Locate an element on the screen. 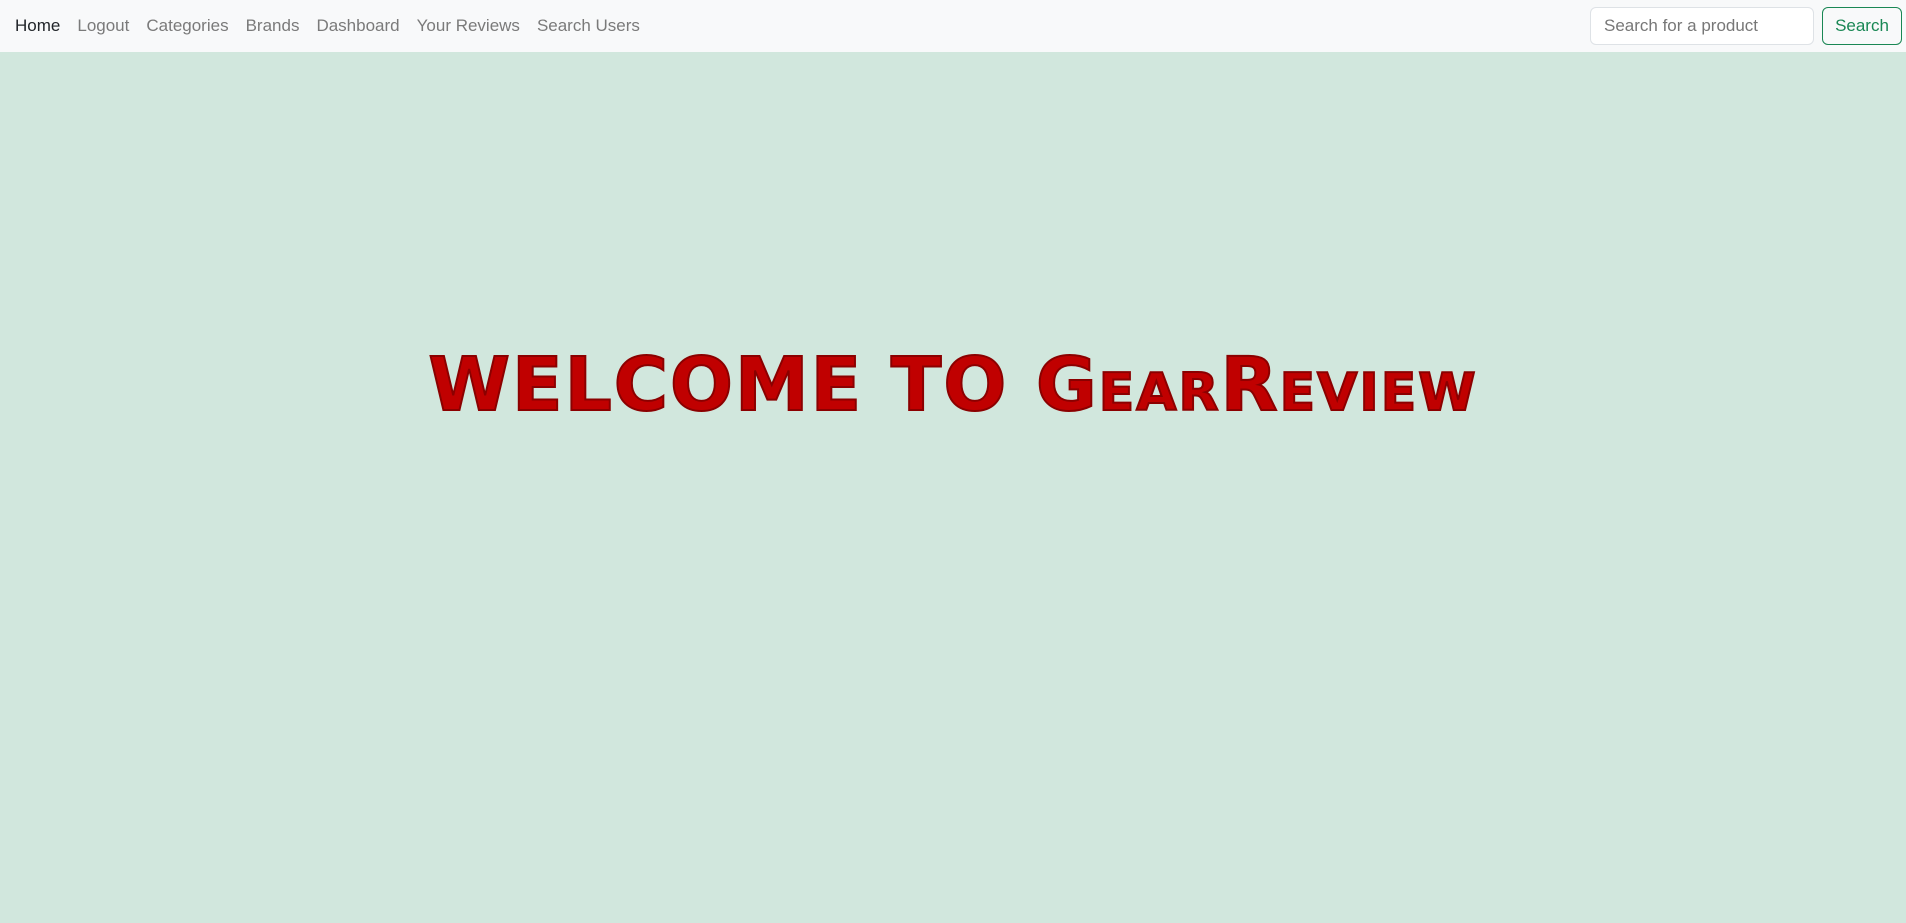 This screenshot has width=1906, height=923. nav-link-home: Home is located at coordinates (37, 26).